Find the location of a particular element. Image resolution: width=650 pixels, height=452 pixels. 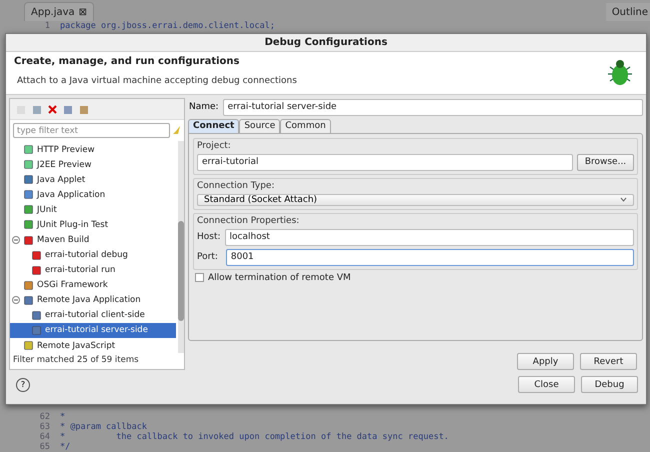

checkbox-label: Allow termination of remote VM is located at coordinates (279, 277).